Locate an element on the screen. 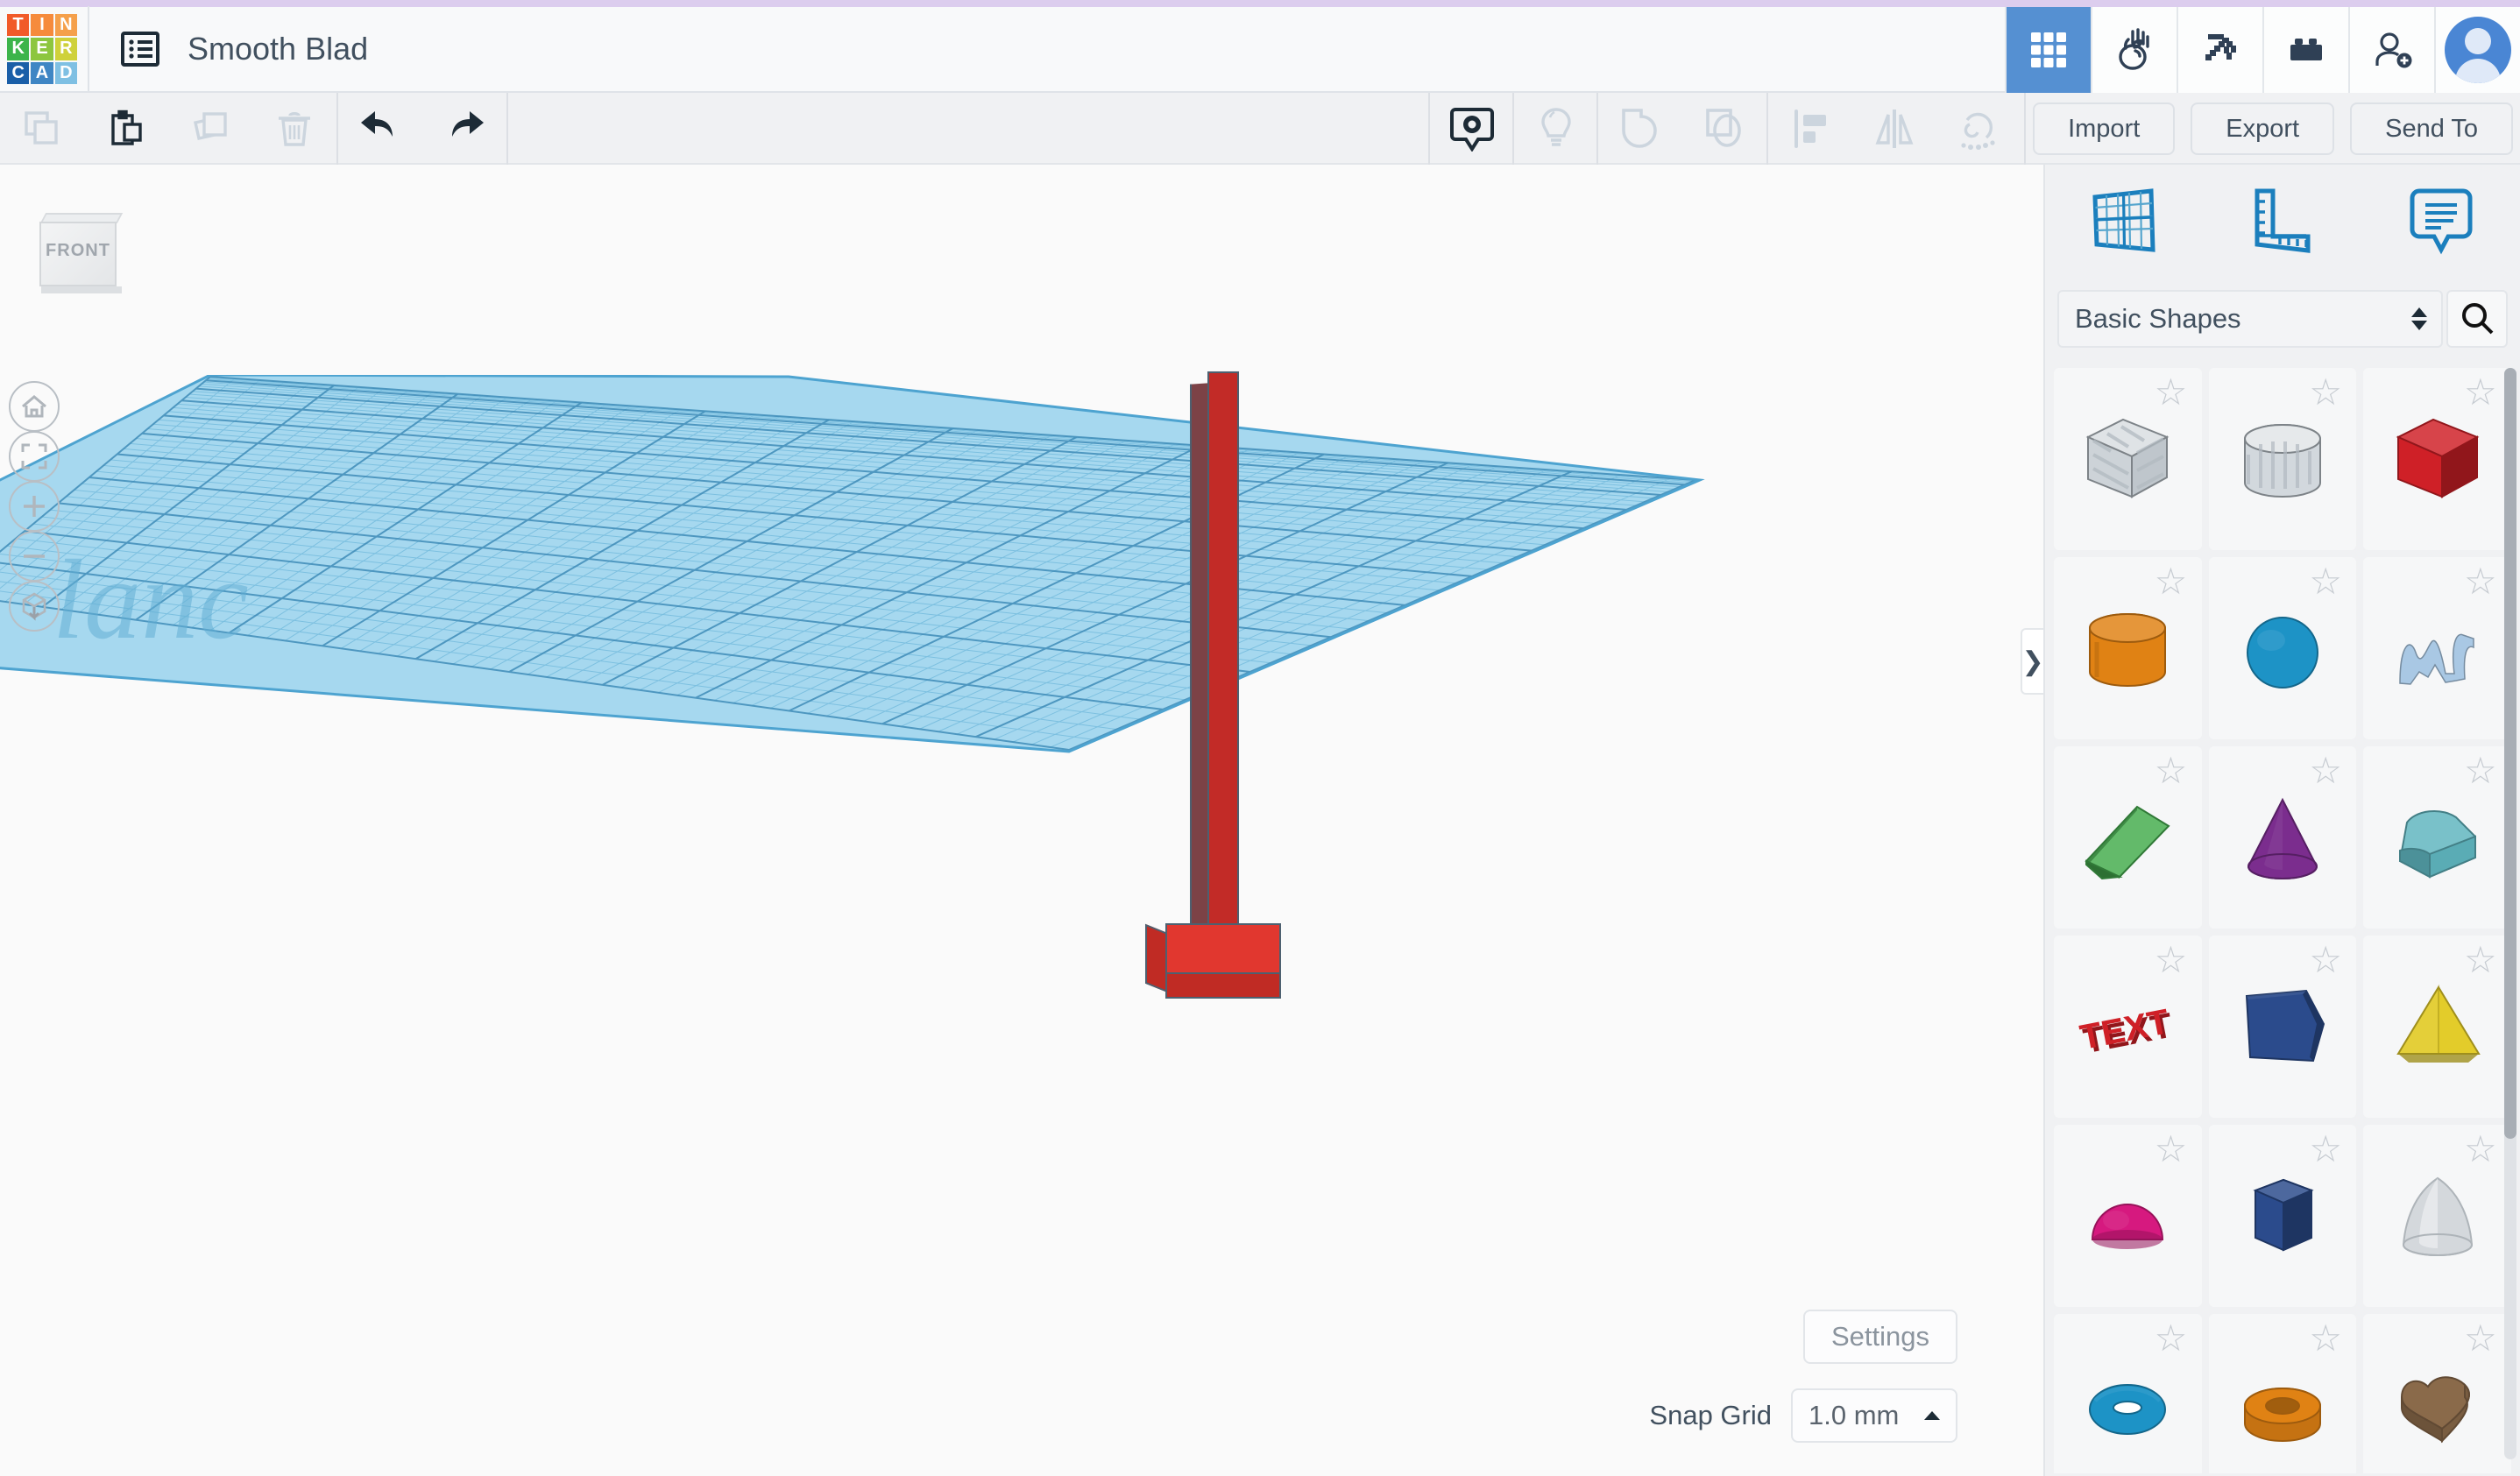 This screenshot has height=1476, width=2520. snap-grid-select: 1.0 mm is located at coordinates (1874, 1415).